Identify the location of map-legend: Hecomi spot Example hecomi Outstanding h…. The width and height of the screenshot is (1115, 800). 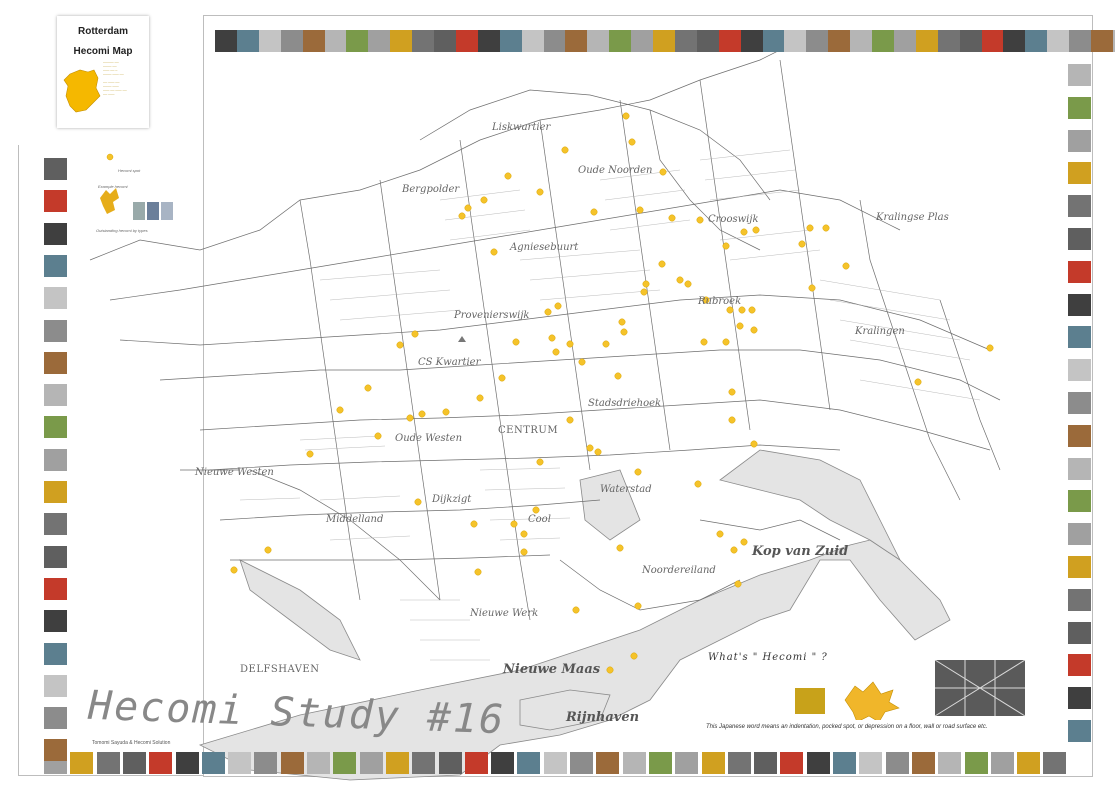
(133, 192).